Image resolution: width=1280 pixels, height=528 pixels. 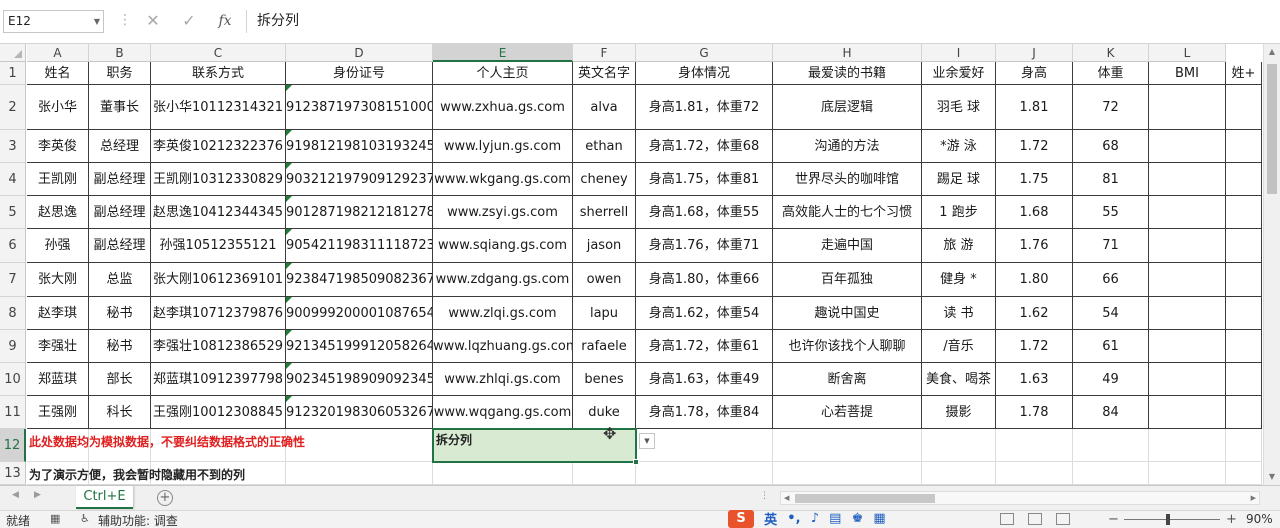 What do you see at coordinates (1259, 519) in the screenshot?
I see `zoom-level: 90%` at bounding box center [1259, 519].